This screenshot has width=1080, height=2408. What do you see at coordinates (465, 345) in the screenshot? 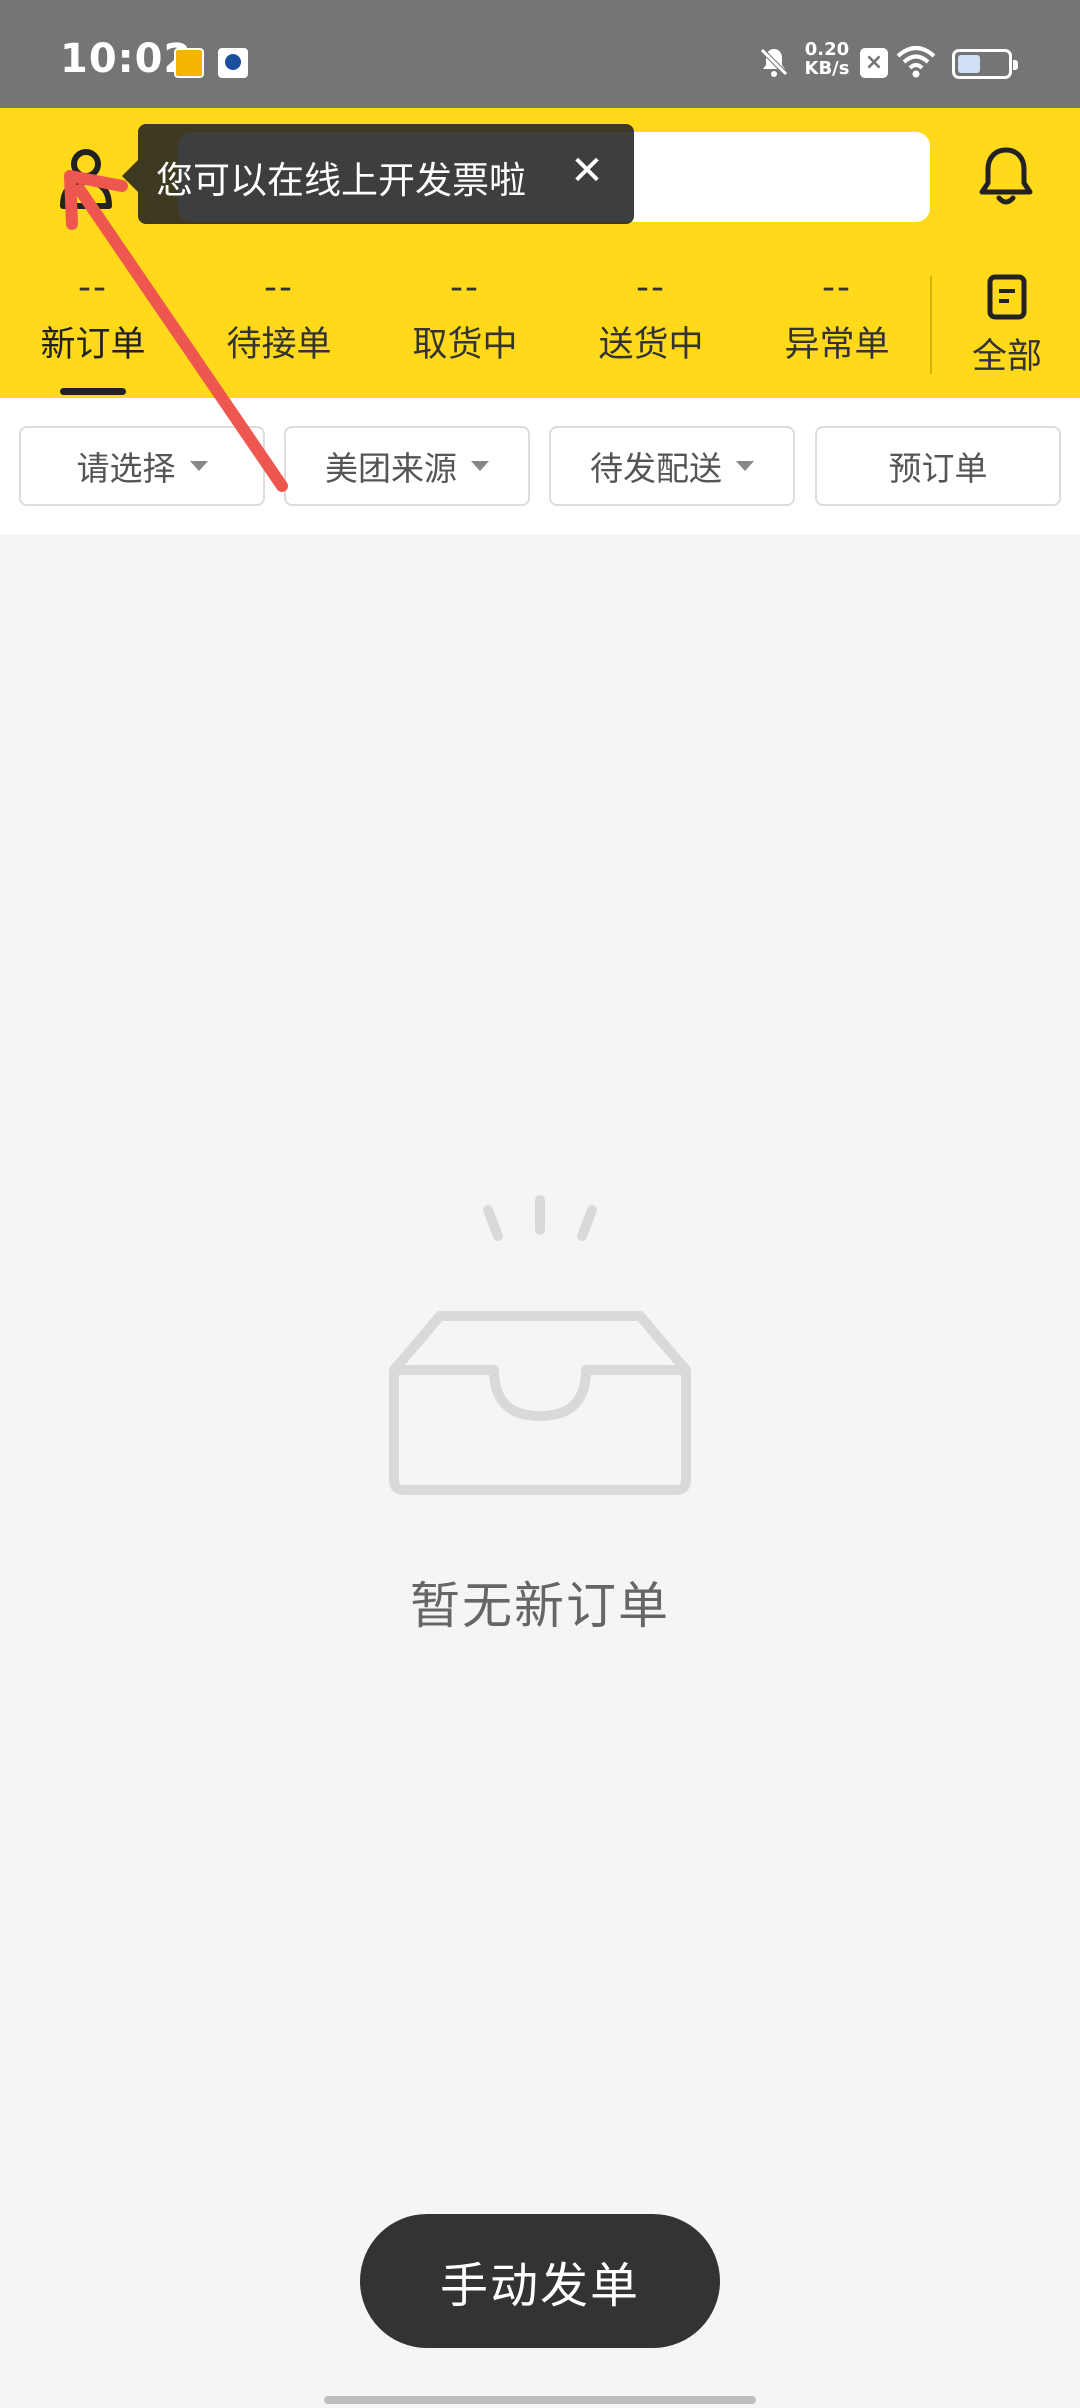
I see `tab-label: 取货中` at bounding box center [465, 345].